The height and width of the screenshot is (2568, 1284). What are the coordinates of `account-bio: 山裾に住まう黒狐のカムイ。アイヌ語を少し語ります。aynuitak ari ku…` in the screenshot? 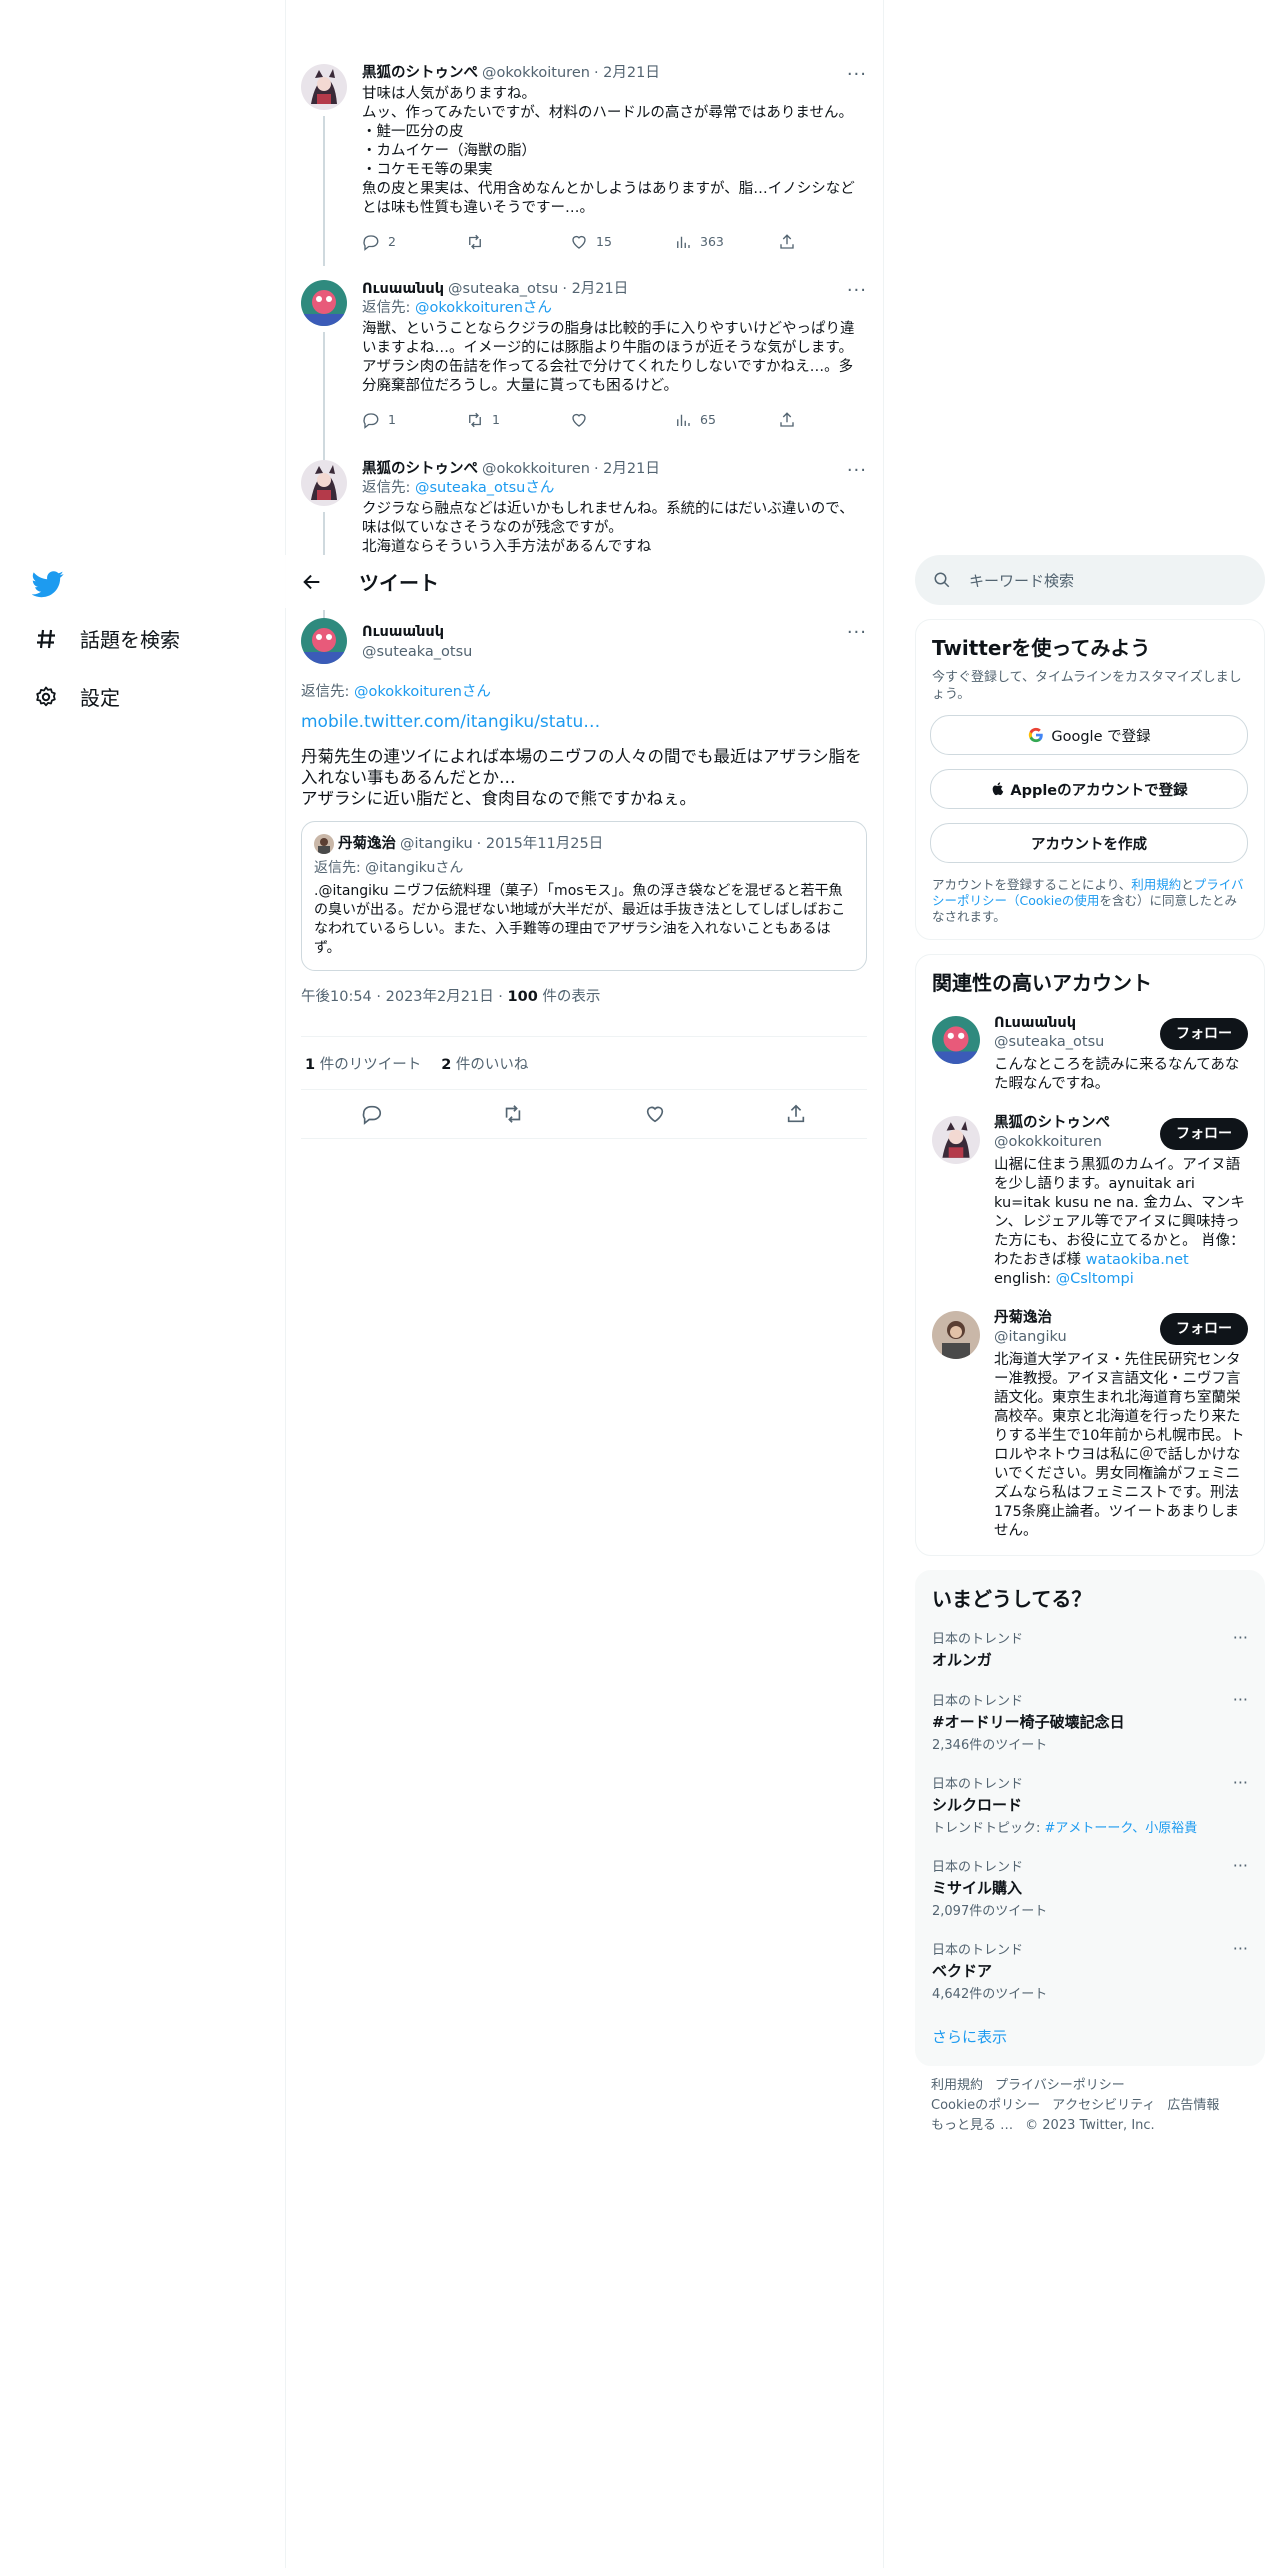 It's located at (1121, 1222).